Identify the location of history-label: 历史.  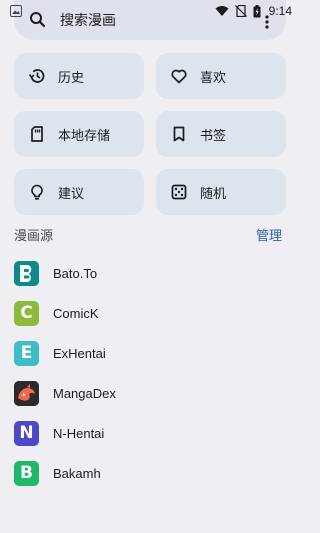
(71, 78).